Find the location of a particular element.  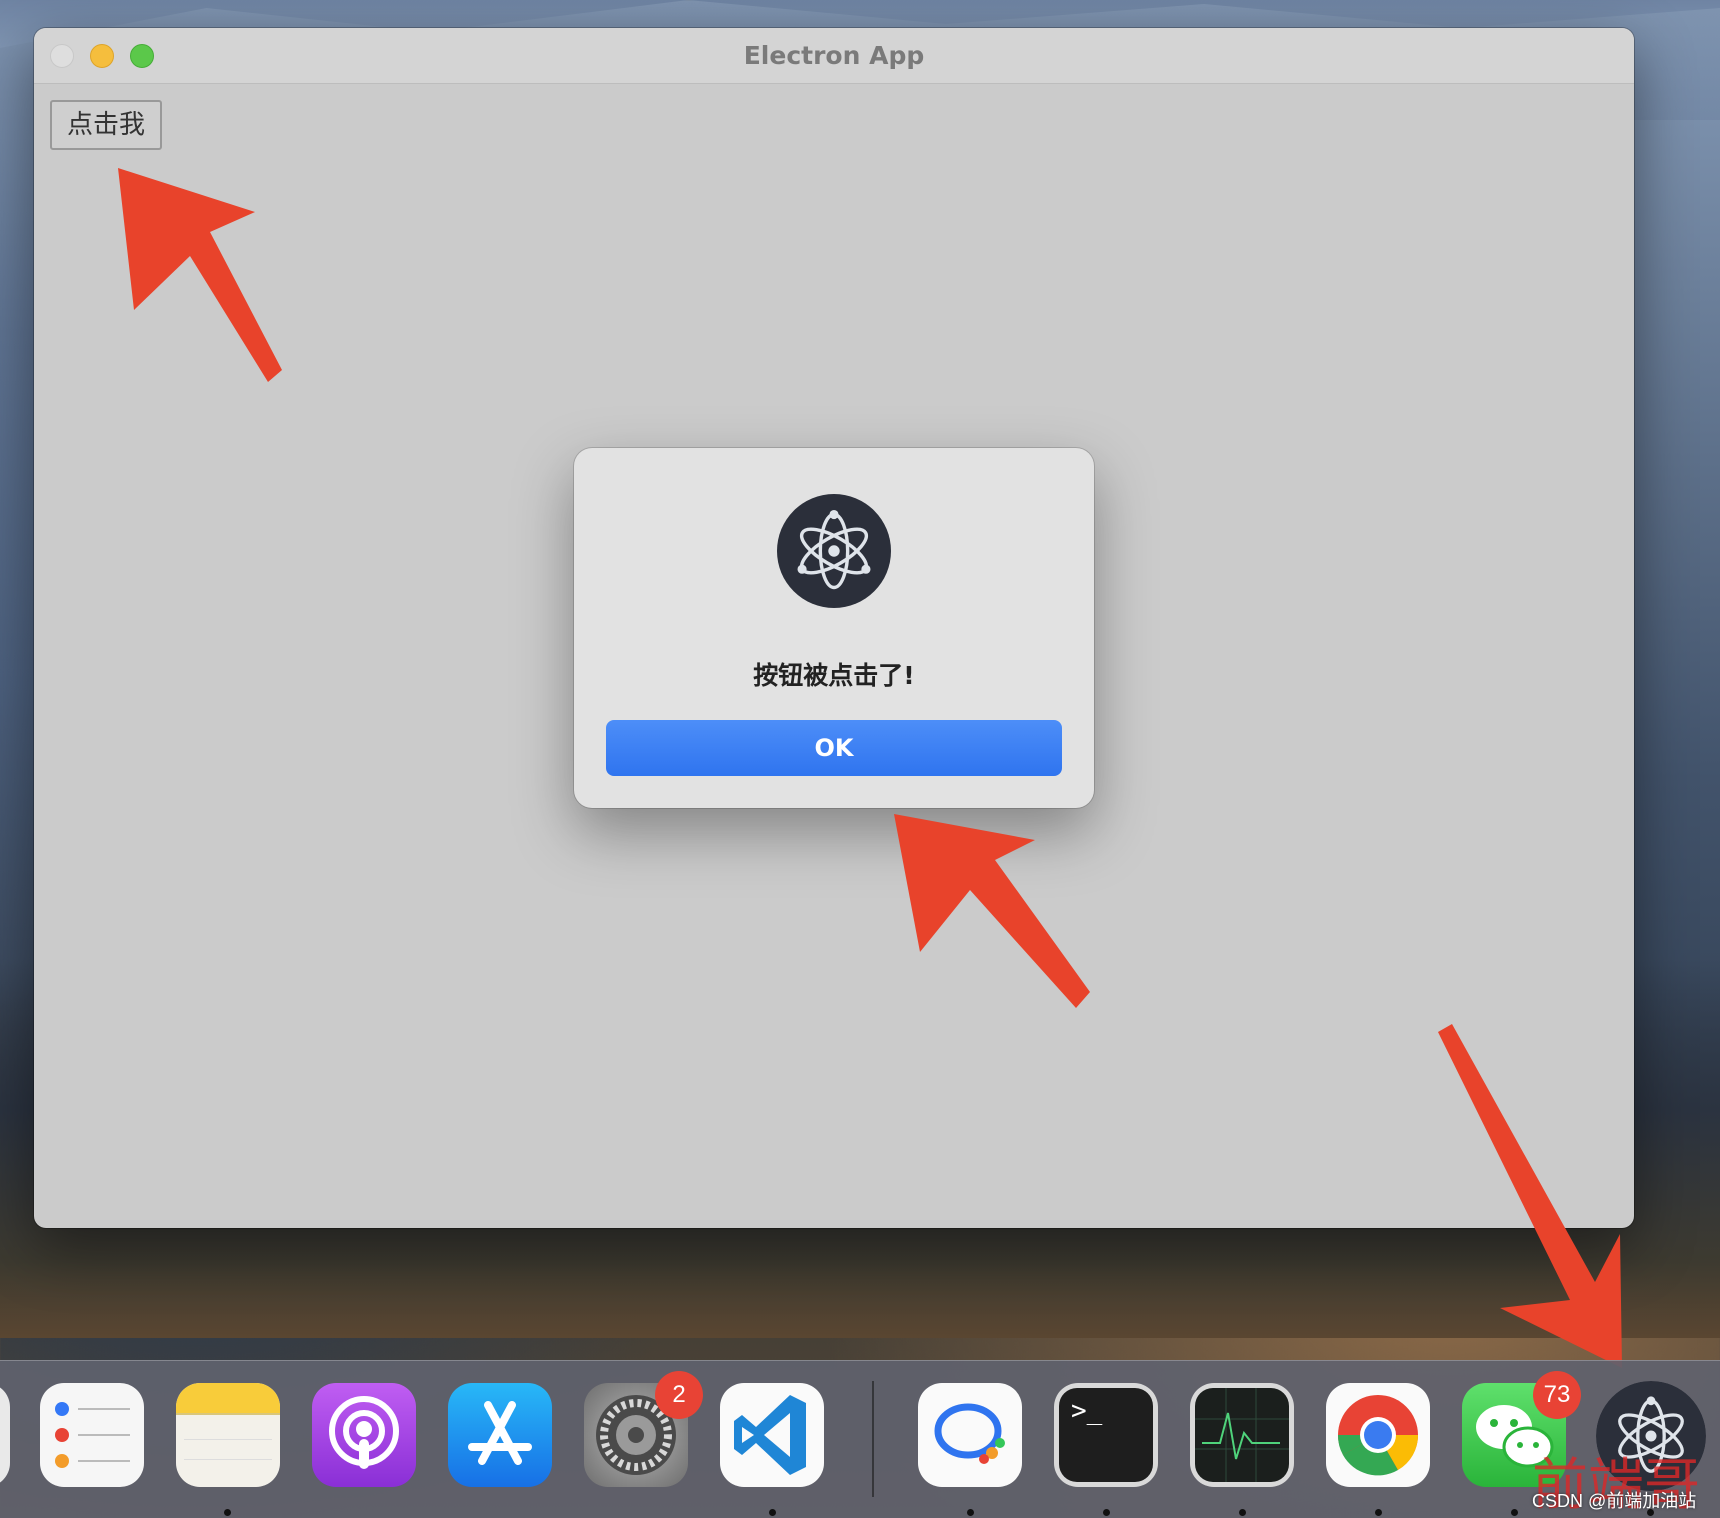

dock-partial-item is located at coordinates (5, 1435).